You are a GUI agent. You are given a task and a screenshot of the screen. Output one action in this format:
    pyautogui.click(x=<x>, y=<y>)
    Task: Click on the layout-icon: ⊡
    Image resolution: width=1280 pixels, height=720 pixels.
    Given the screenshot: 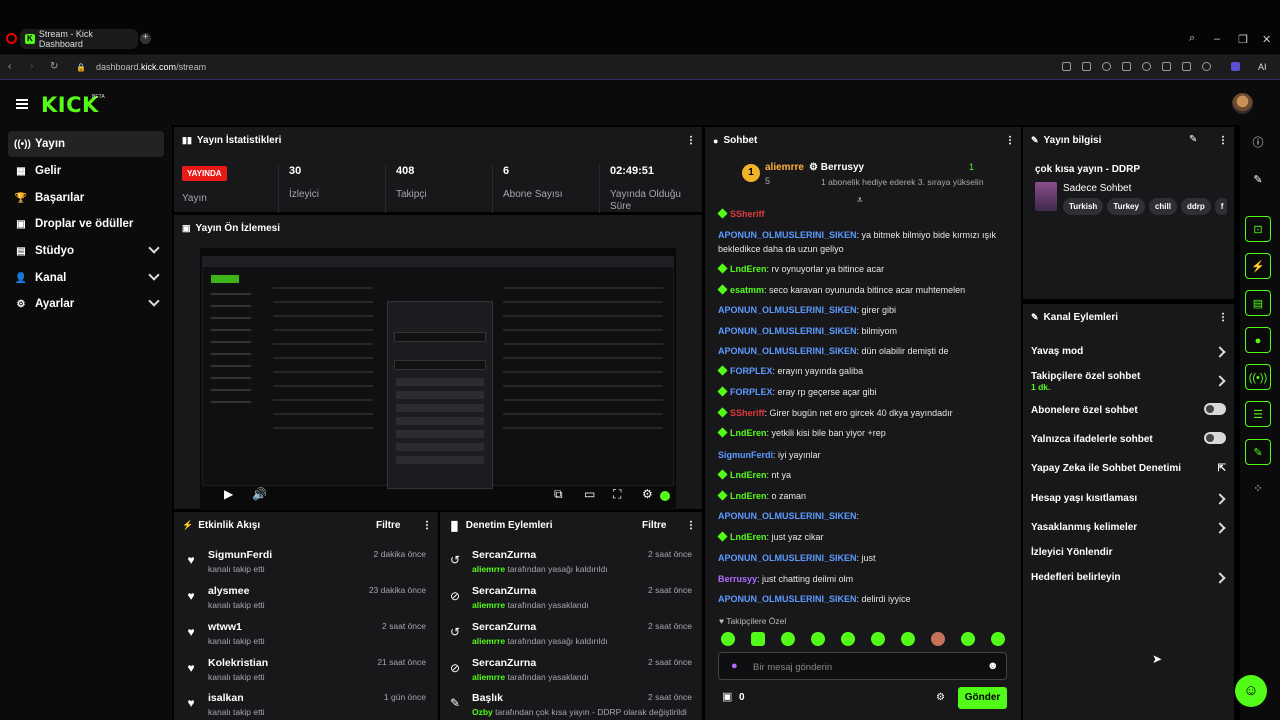 What is the action you would take?
    pyautogui.click(x=1258, y=229)
    